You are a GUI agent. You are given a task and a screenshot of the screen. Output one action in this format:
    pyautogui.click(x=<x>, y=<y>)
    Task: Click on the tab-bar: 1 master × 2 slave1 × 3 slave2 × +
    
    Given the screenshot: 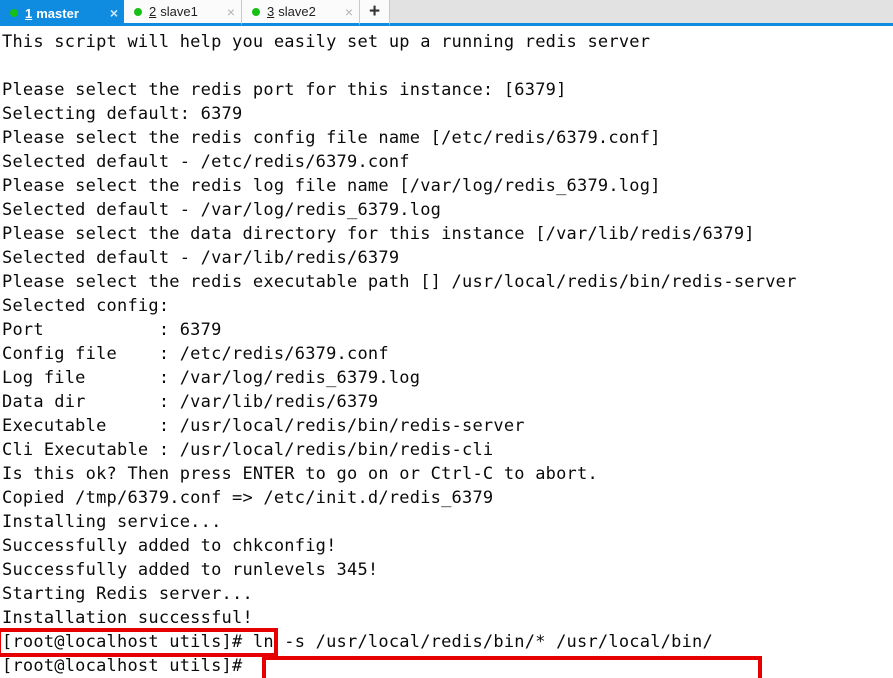 What is the action you would take?
    pyautogui.click(x=446, y=13)
    